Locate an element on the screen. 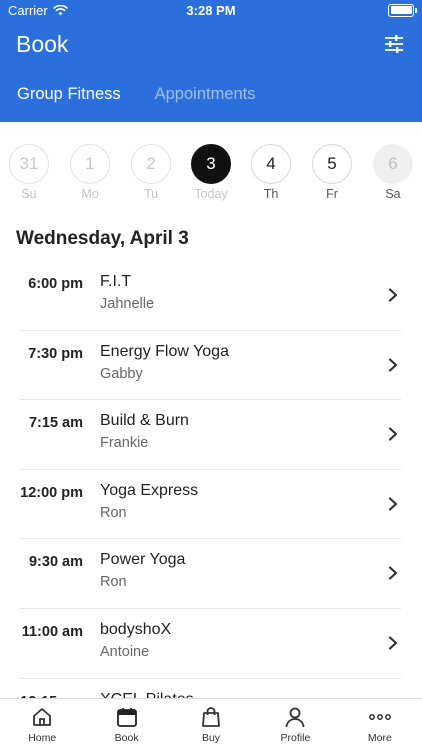 The image size is (422, 750). day-number: 6 is located at coordinates (393, 164).